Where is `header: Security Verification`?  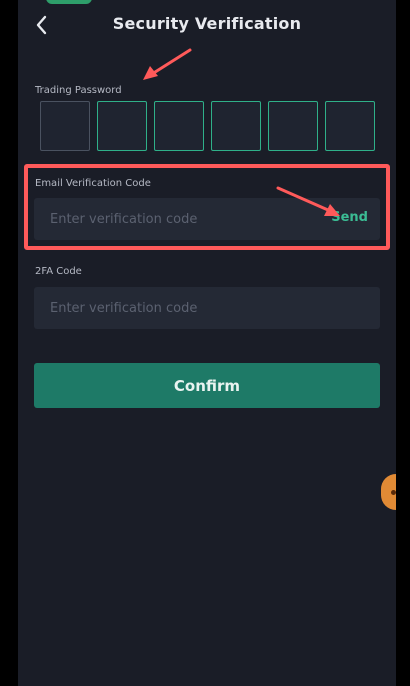
header: Security Verification is located at coordinates (207, 25).